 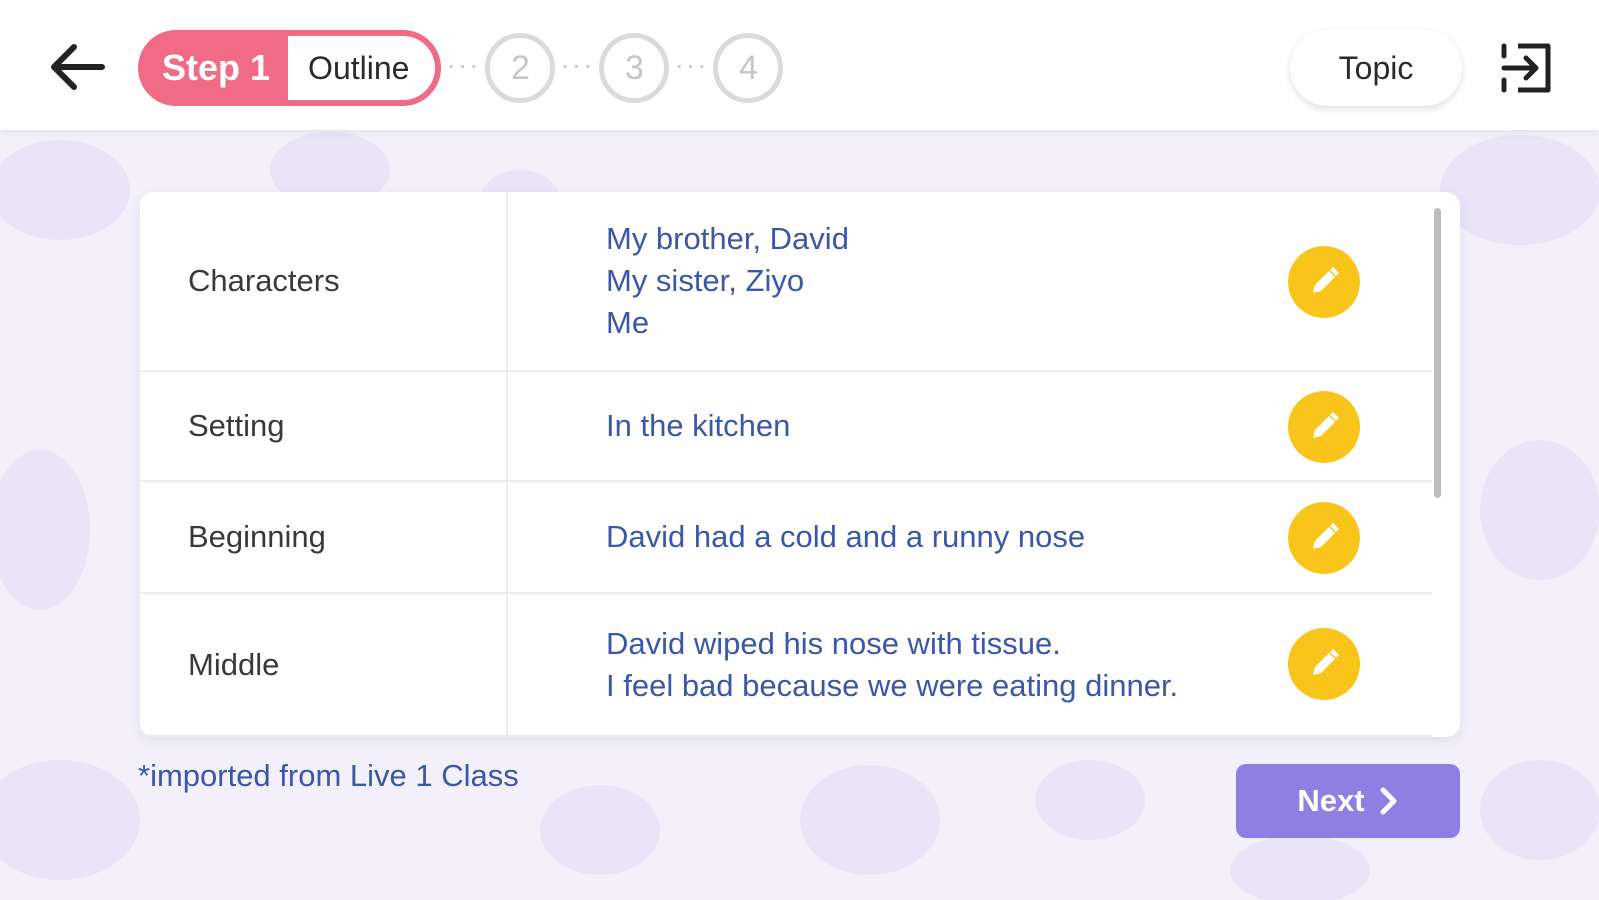 I want to click on row-label: Beginning, so click(x=324, y=537).